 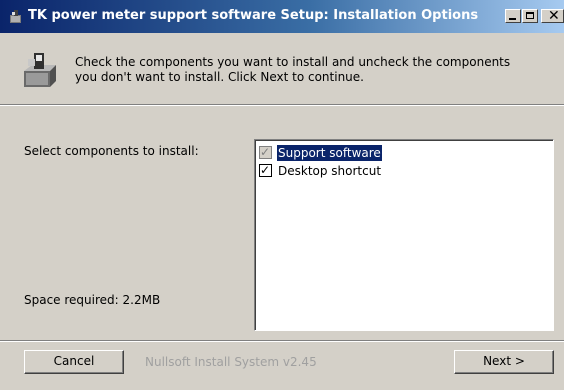 What do you see at coordinates (92, 300) in the screenshot?
I see `space-required-label: Space required: 2.2MB` at bounding box center [92, 300].